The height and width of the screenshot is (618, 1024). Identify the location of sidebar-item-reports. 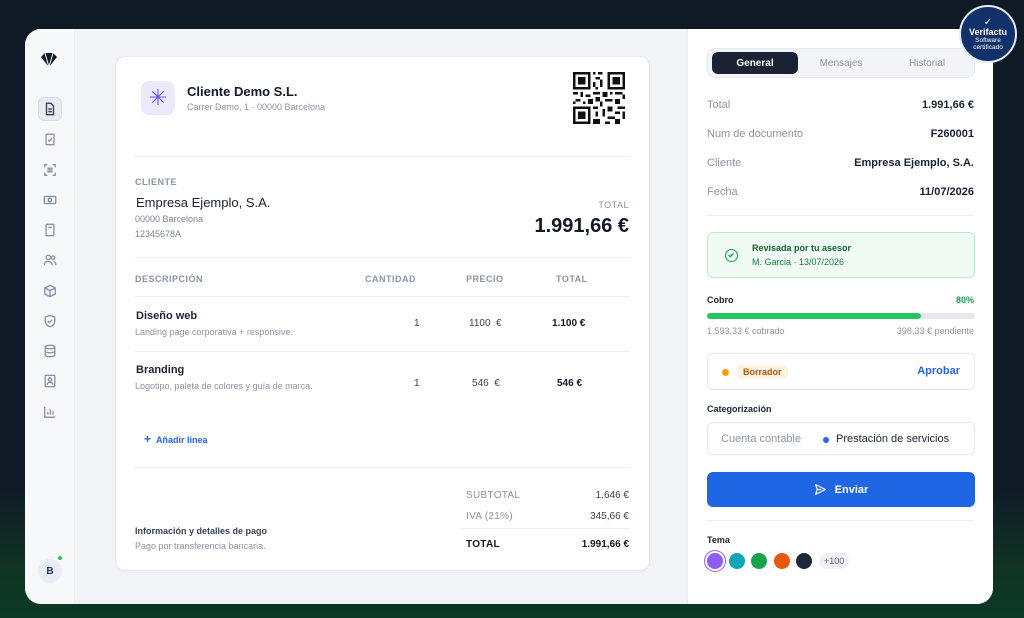
(50, 412).